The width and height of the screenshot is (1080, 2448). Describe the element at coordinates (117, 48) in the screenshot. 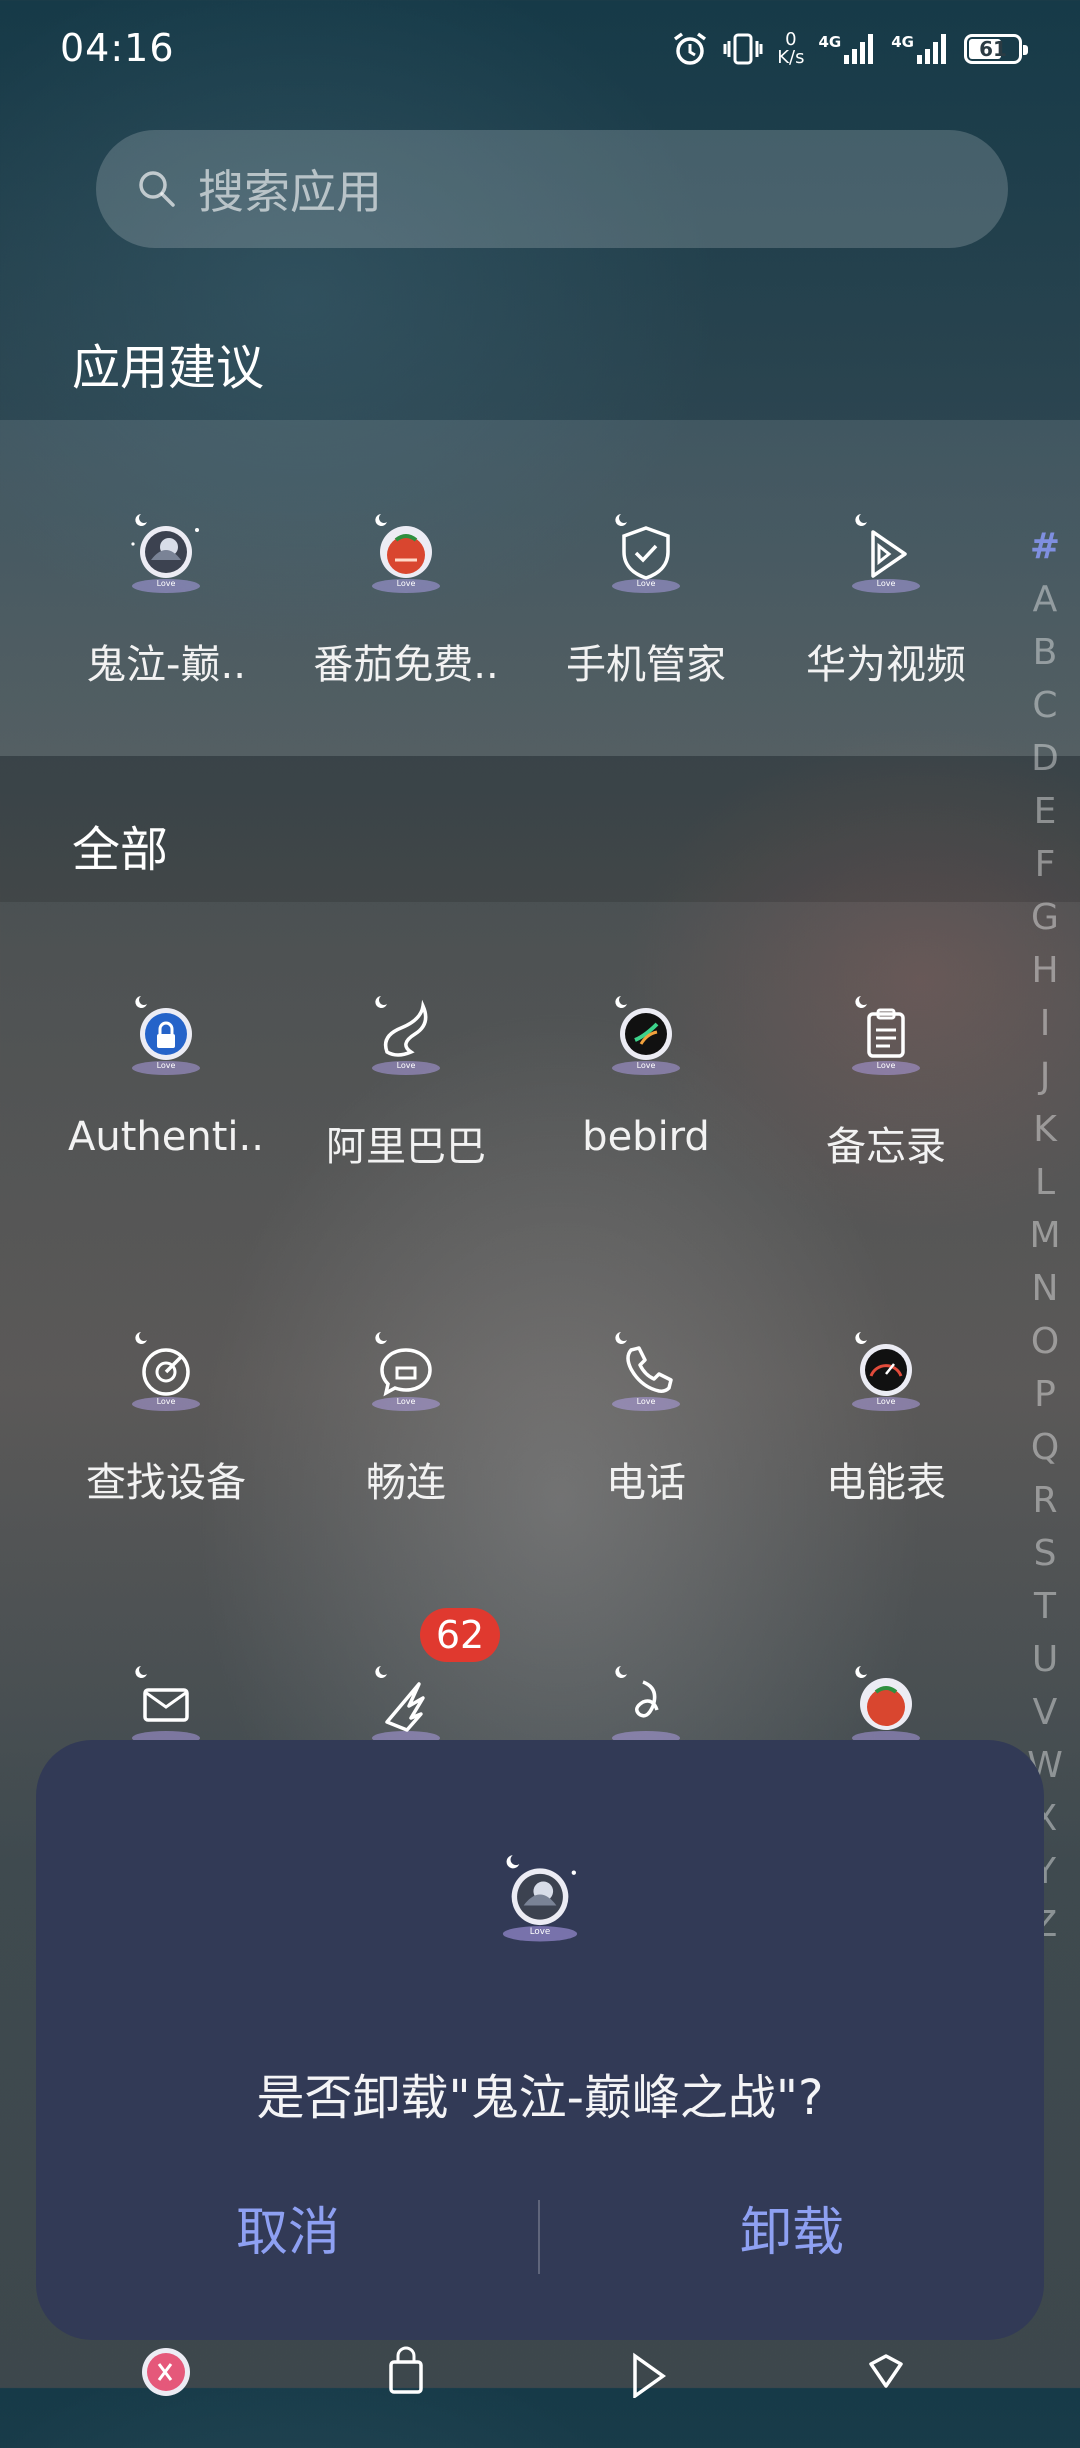

I see `status-time: 04:16` at that location.